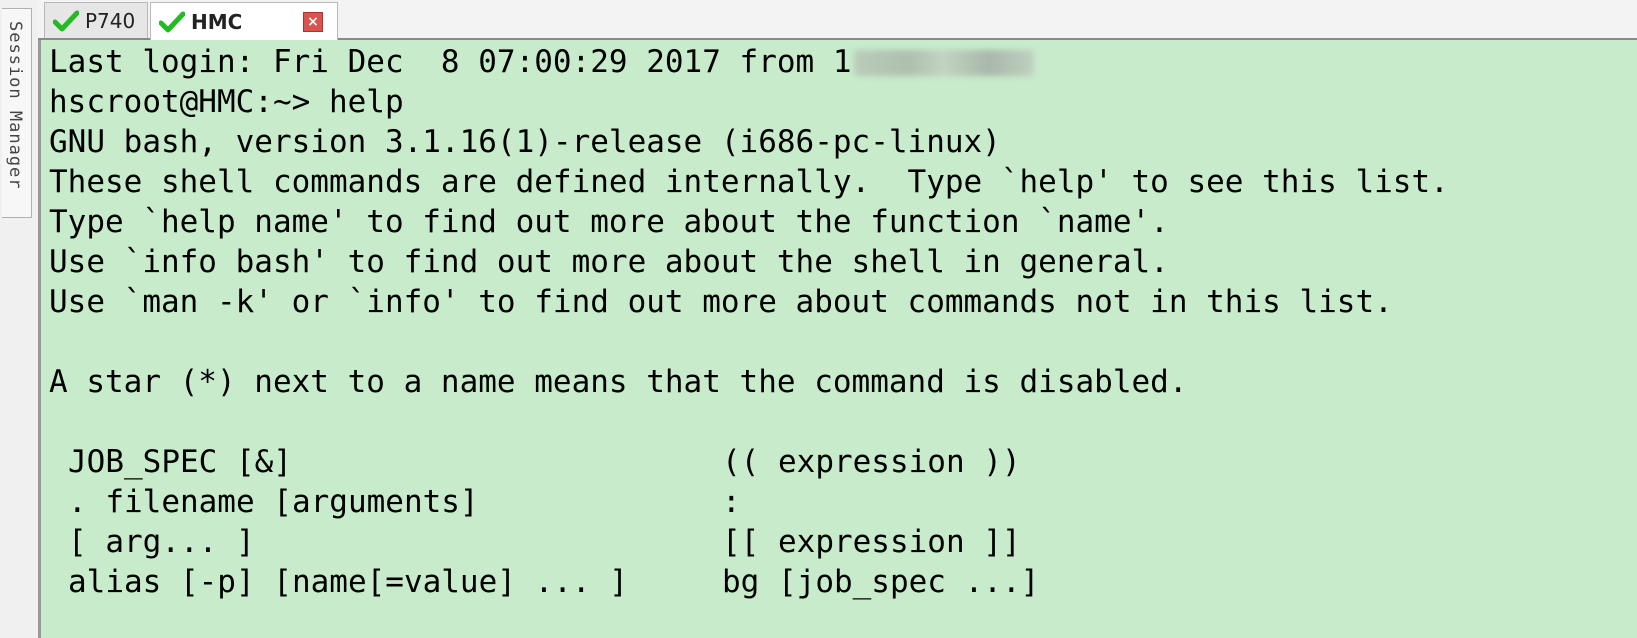  What do you see at coordinates (313, 22) in the screenshot?
I see `close-icon: ×` at bounding box center [313, 22].